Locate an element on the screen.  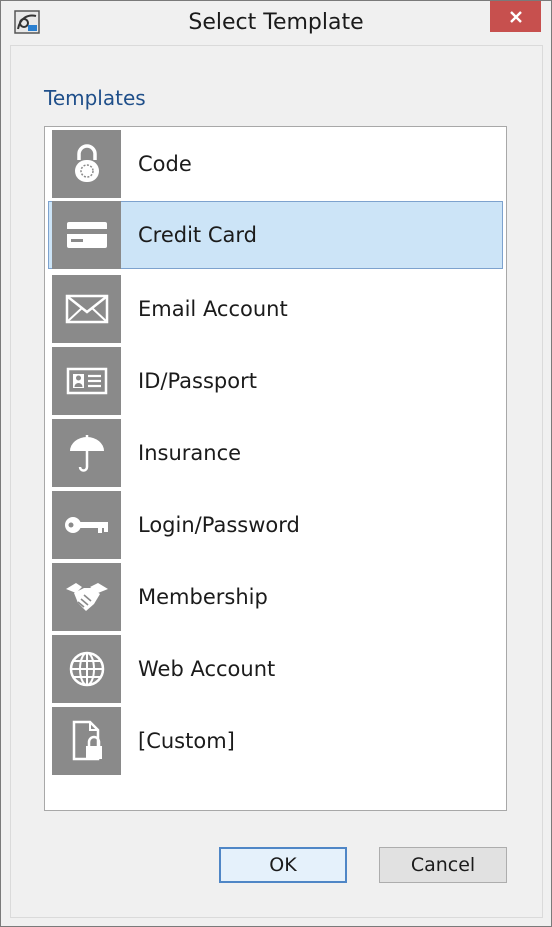
template-label: [Custom] is located at coordinates (186, 741).